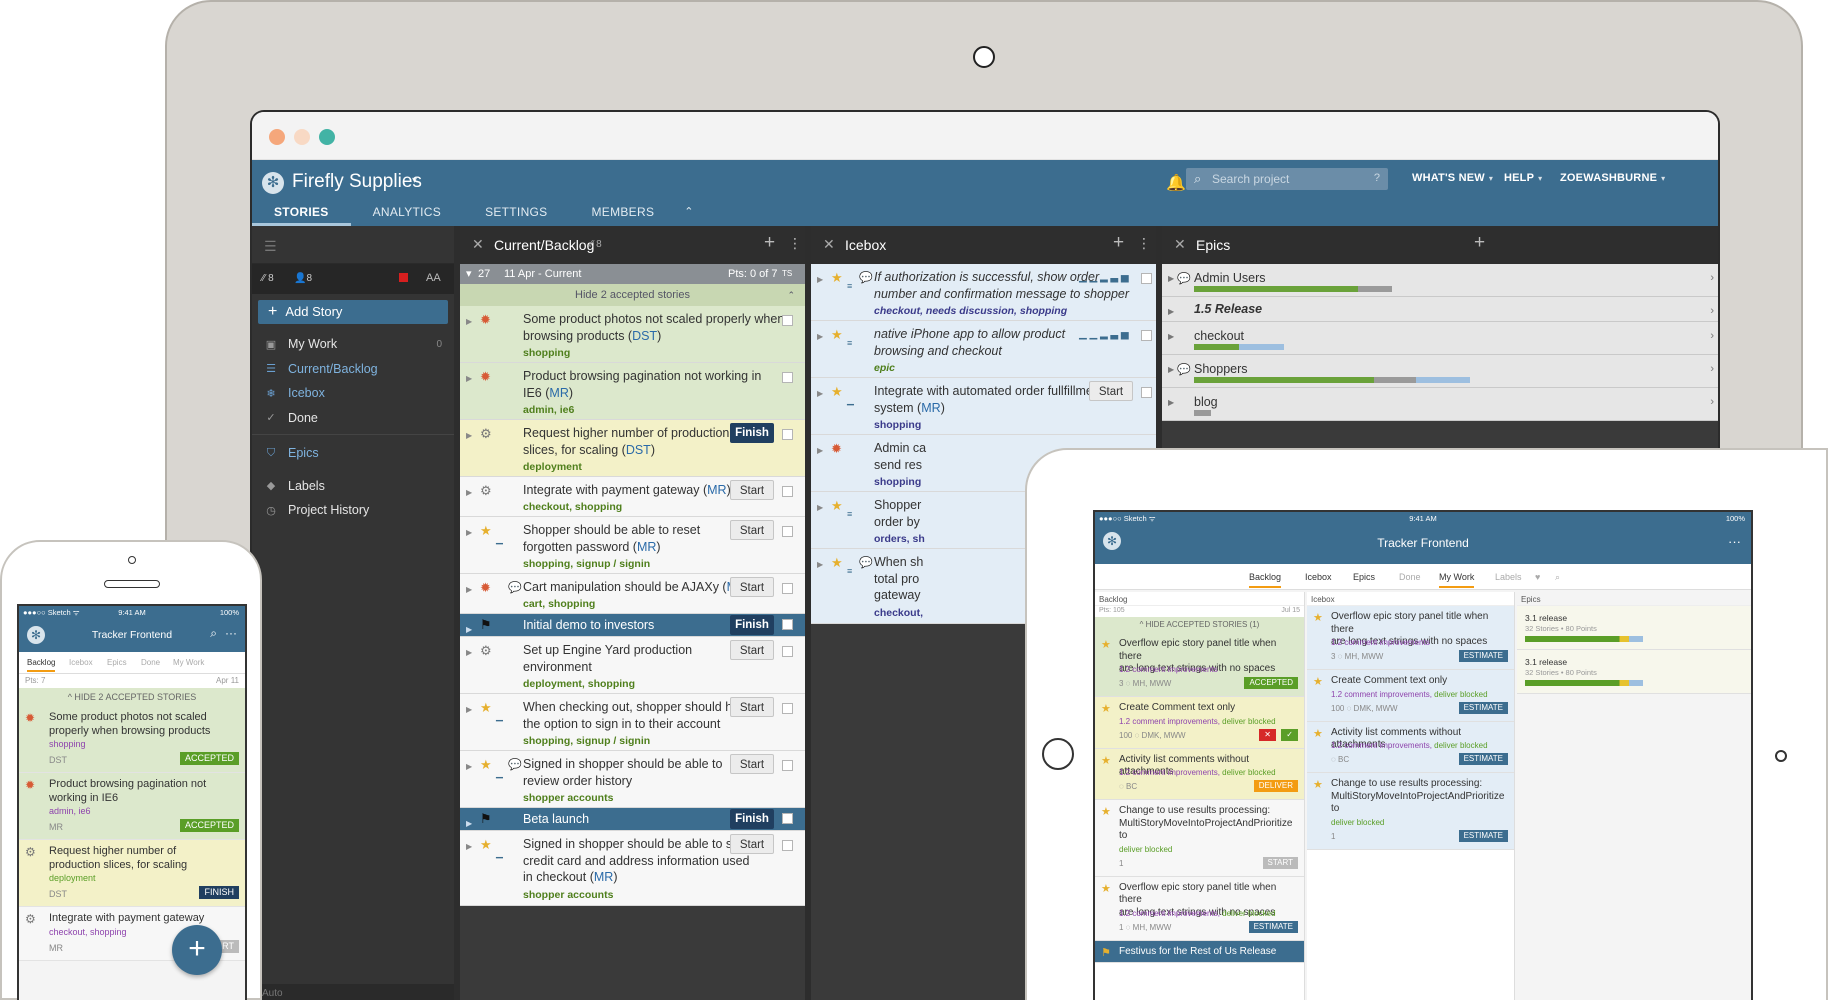 This screenshot has width=1828, height=1000. What do you see at coordinates (327, 137) in the screenshot?
I see `window-zoom-button` at bounding box center [327, 137].